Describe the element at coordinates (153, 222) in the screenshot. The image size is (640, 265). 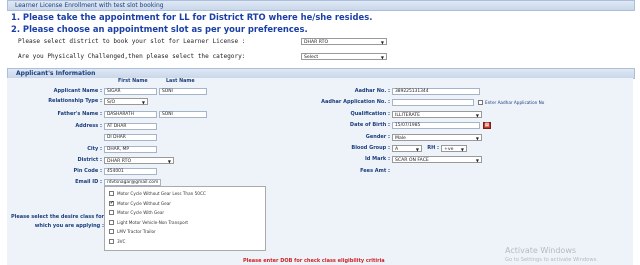
I see `class-option-label: Light Motor Vehicle-Non Transport` at that location.